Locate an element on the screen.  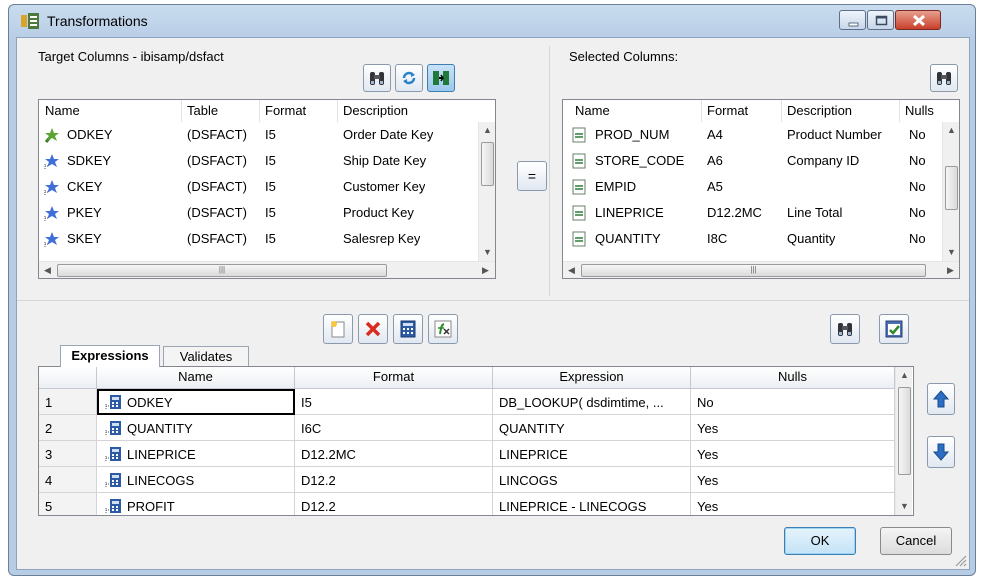
target-header-description: Description is located at coordinates (375, 110).